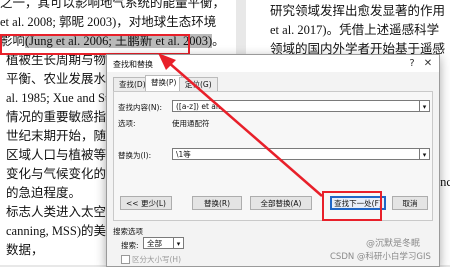 This screenshot has width=450, height=267. Describe the element at coordinates (393, 244) in the screenshot. I see `watermark-line1: @沉默是冬眠` at that location.